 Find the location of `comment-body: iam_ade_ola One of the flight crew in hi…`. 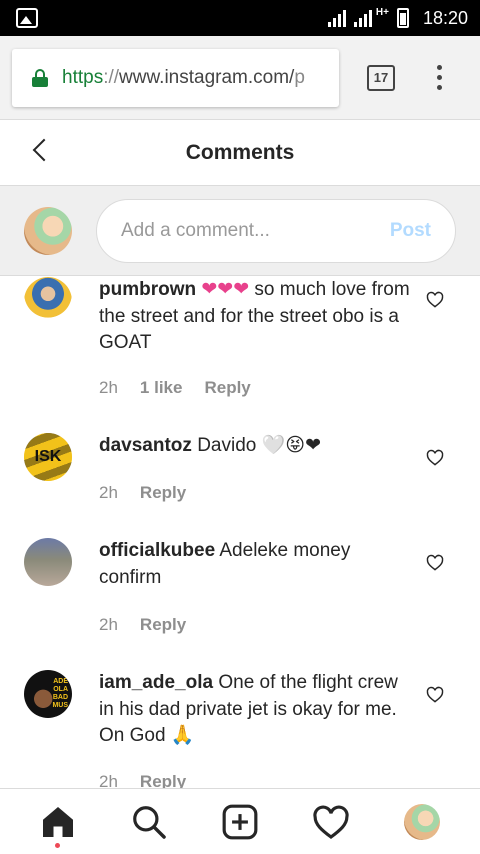

comment-body: iam_ade_ola One of the flight crew in hi… is located at coordinates (254, 710).